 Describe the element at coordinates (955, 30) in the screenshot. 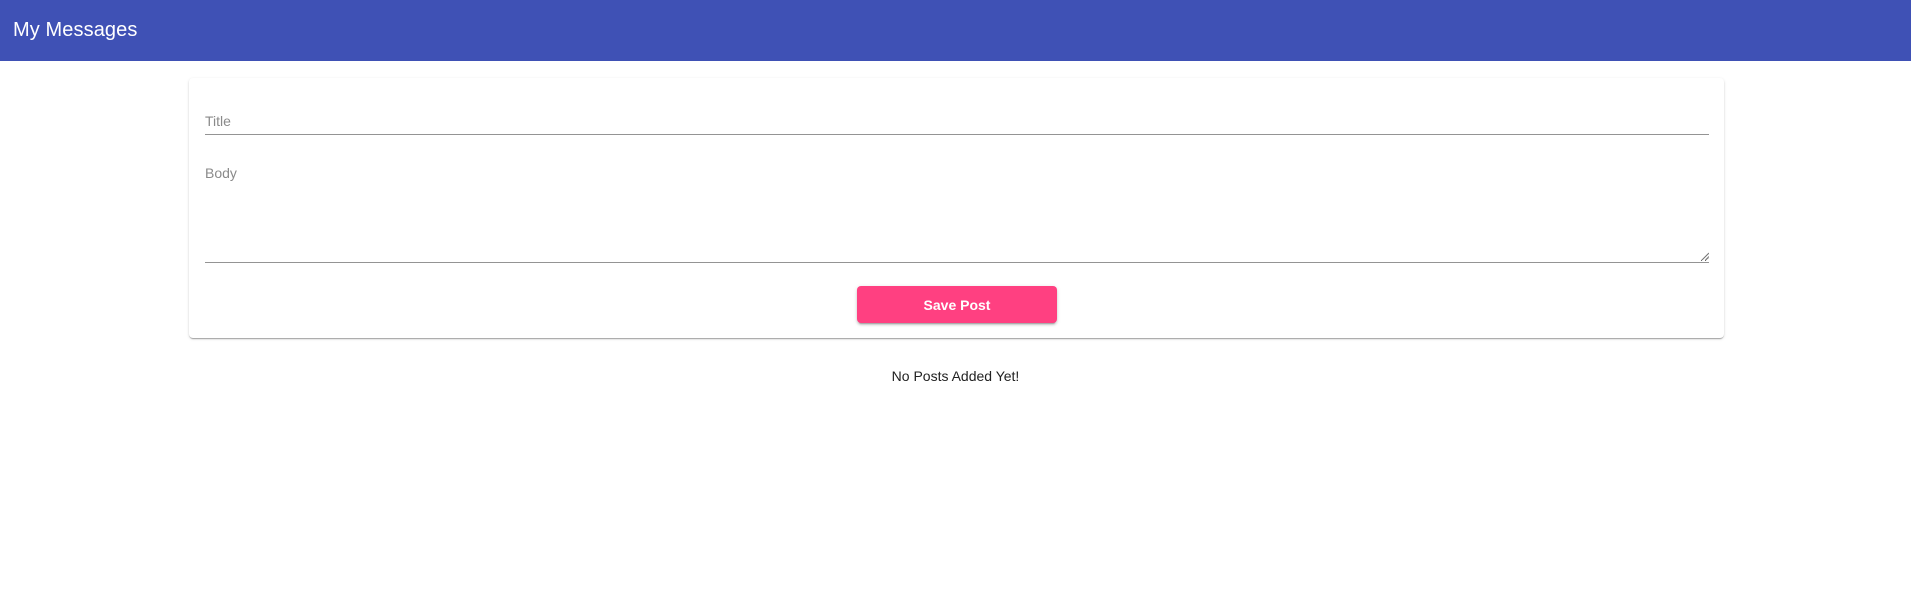

I see `app-toolbar: My Messages` at that location.